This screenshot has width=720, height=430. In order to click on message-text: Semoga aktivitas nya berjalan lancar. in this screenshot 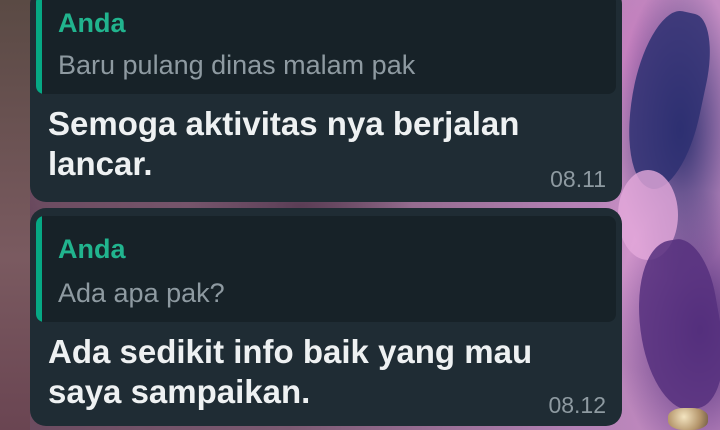, I will do `click(284, 143)`.